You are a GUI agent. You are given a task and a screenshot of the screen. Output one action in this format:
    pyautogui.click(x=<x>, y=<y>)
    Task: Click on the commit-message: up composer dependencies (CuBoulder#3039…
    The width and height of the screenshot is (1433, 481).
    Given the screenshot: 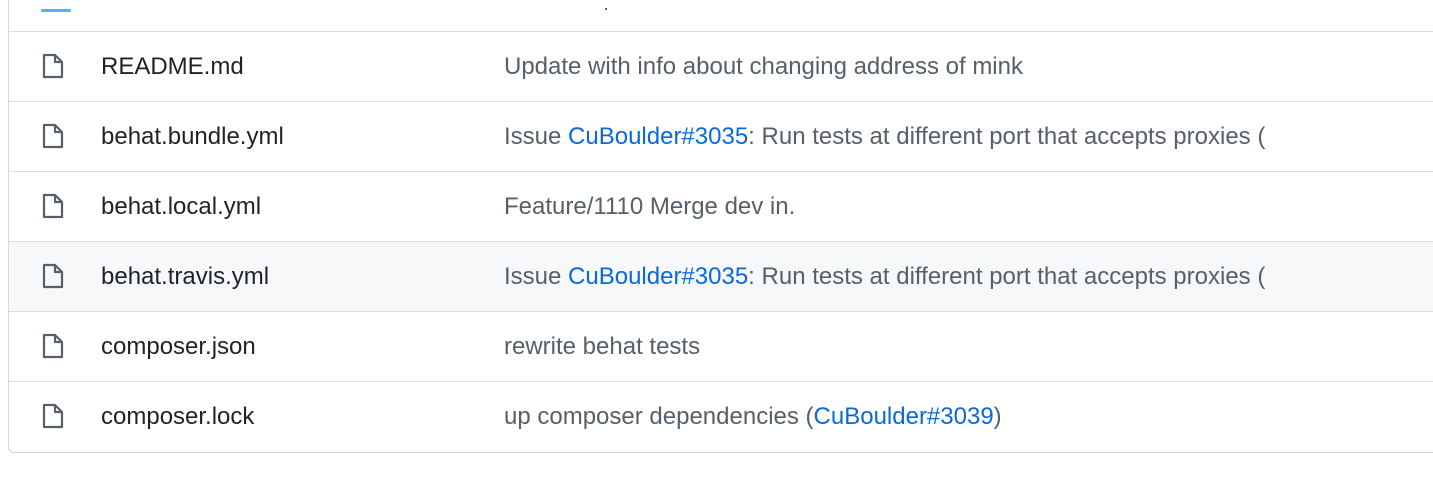 What is the action you would take?
    pyautogui.click(x=753, y=416)
    